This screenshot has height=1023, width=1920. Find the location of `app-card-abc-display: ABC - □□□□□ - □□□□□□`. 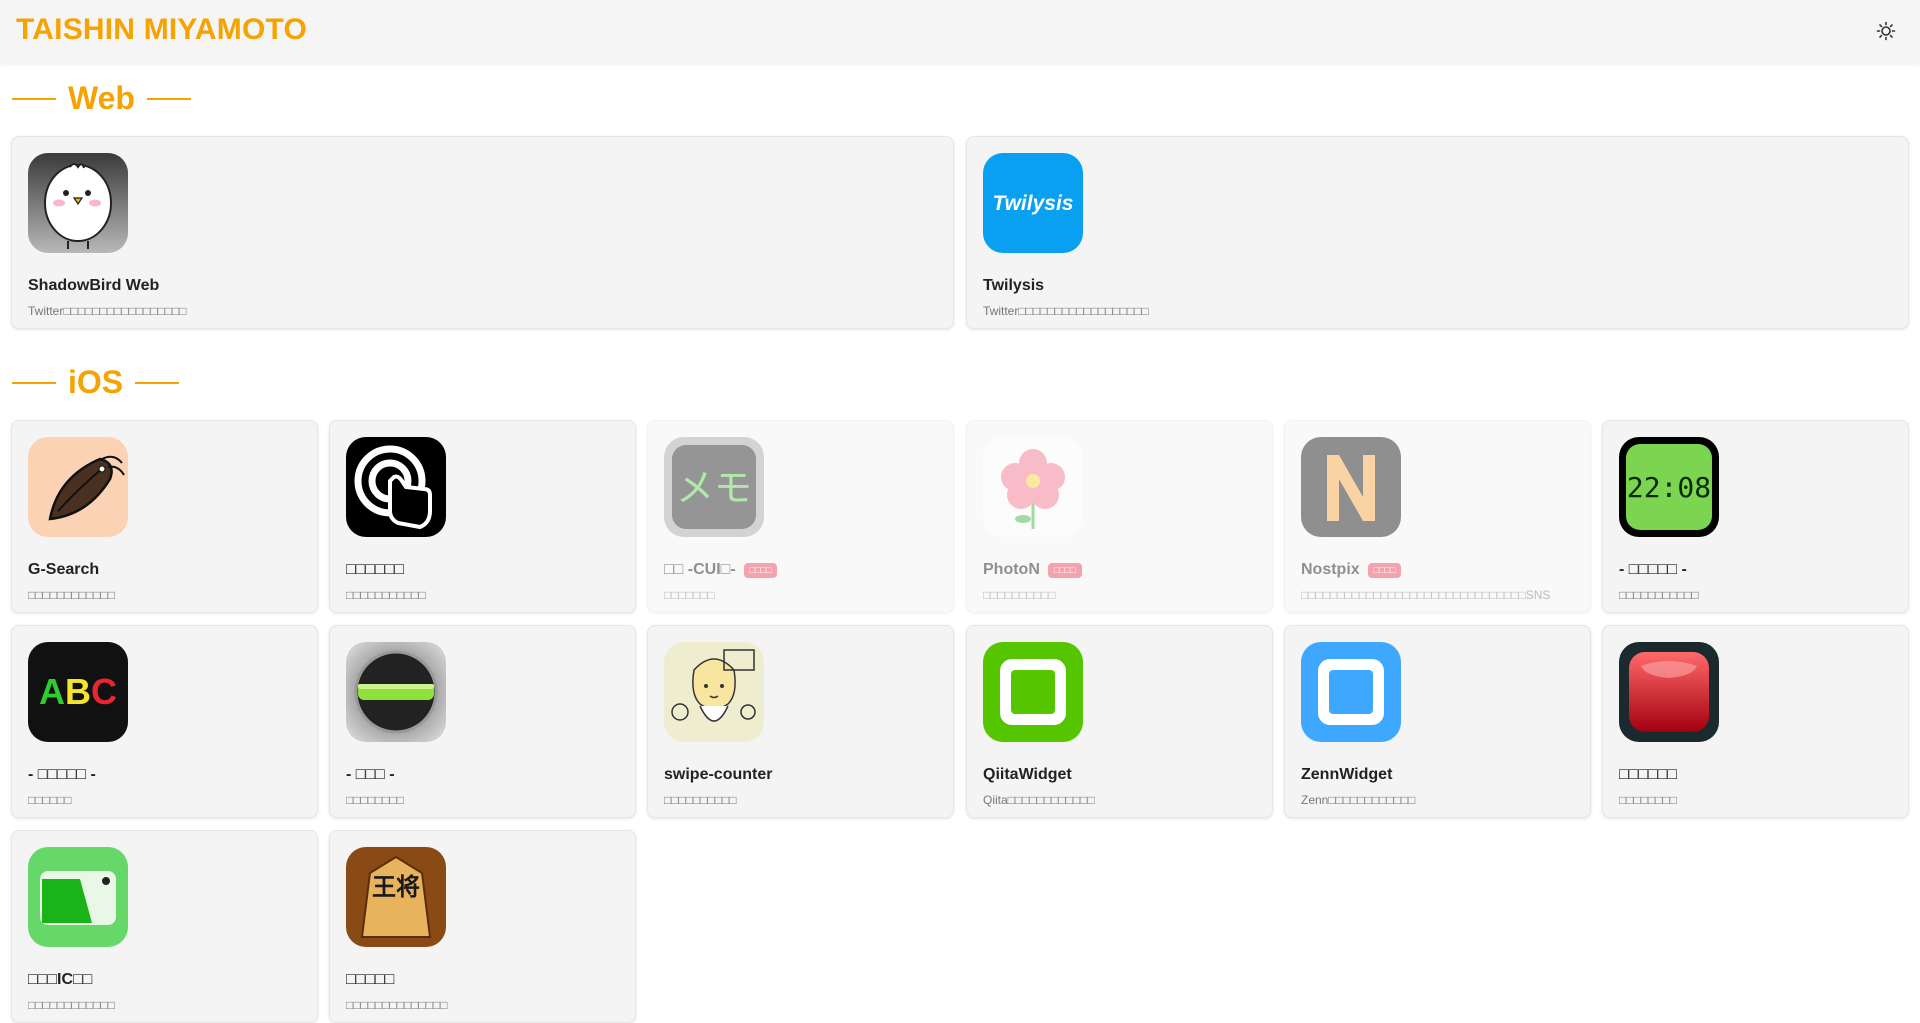

app-card-abc-display: ABC - □□□□□ - □□□□□□ is located at coordinates (164, 721).